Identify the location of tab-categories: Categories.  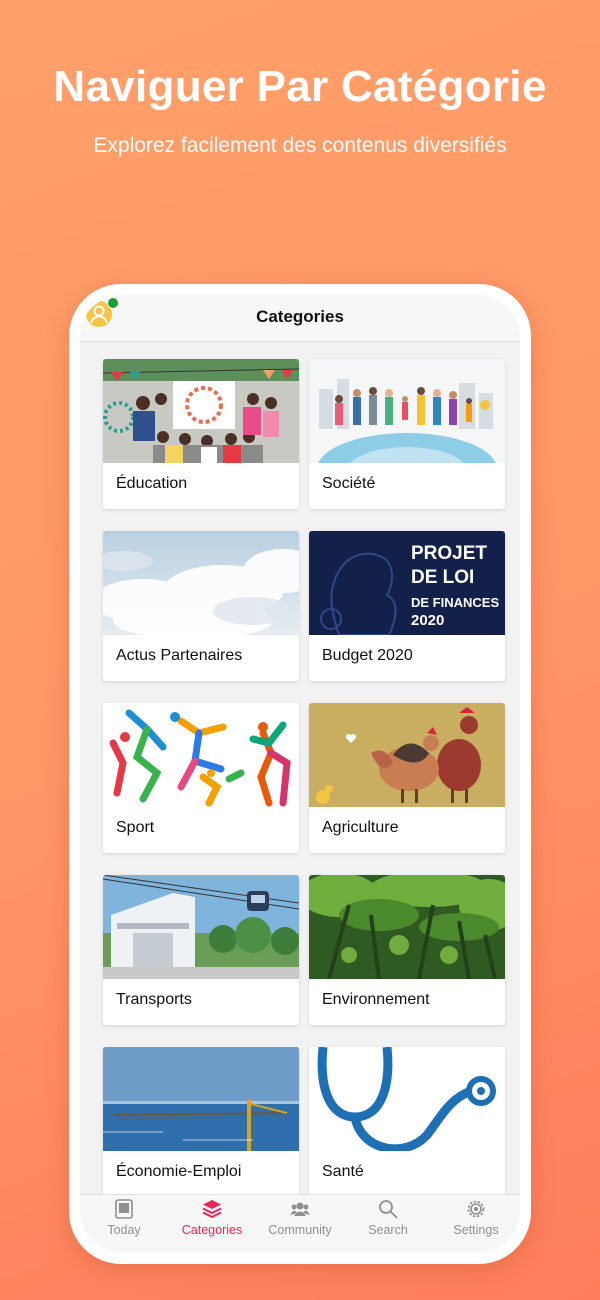
(212, 1224).